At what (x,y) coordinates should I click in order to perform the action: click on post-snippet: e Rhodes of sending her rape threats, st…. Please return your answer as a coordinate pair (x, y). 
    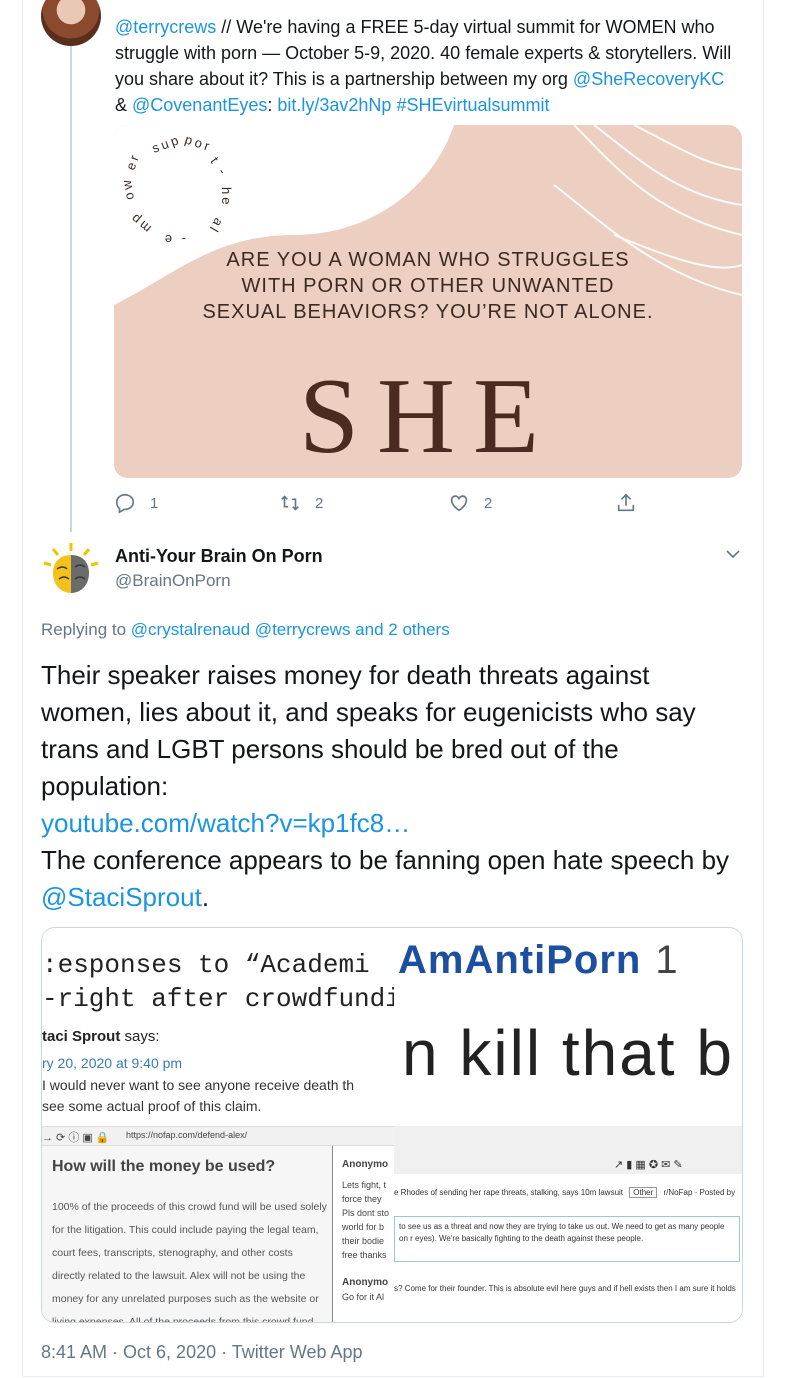
    Looking at the image, I should click on (509, 1192).